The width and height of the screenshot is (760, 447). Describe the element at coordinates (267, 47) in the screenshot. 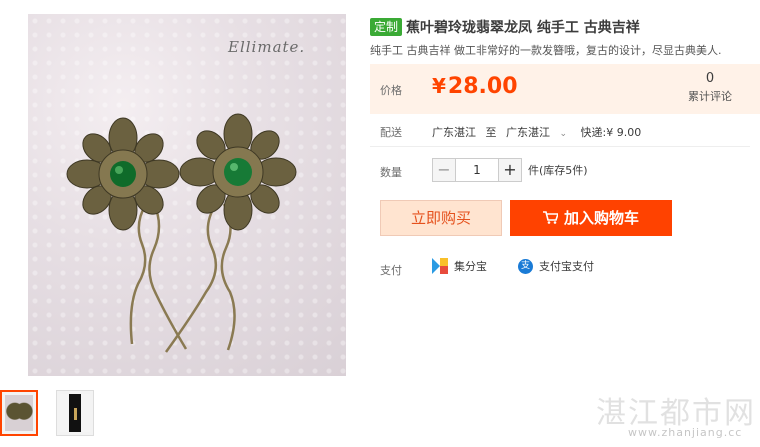

I see `image-watermark: Ellimate.` at that location.